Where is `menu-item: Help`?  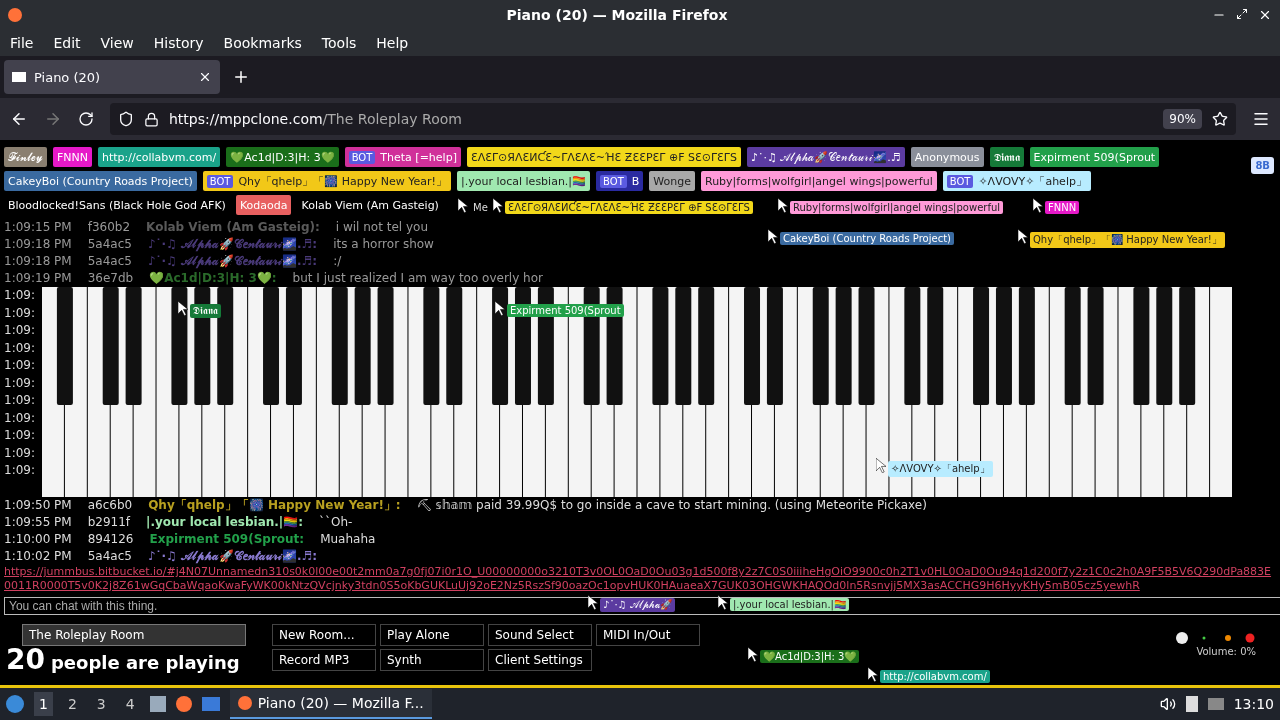 menu-item: Help is located at coordinates (392, 42).